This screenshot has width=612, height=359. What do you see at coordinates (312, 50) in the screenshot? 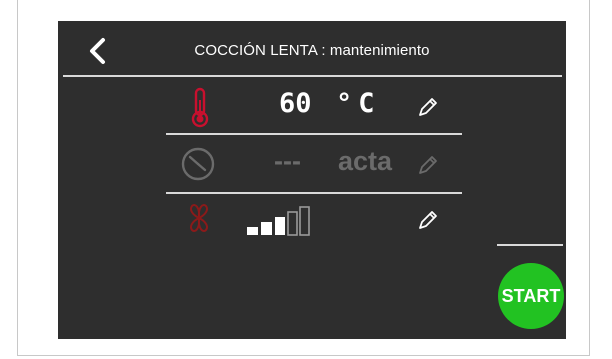
I see `page-title: COCCIÓN LENTA : mantenimiento` at bounding box center [312, 50].